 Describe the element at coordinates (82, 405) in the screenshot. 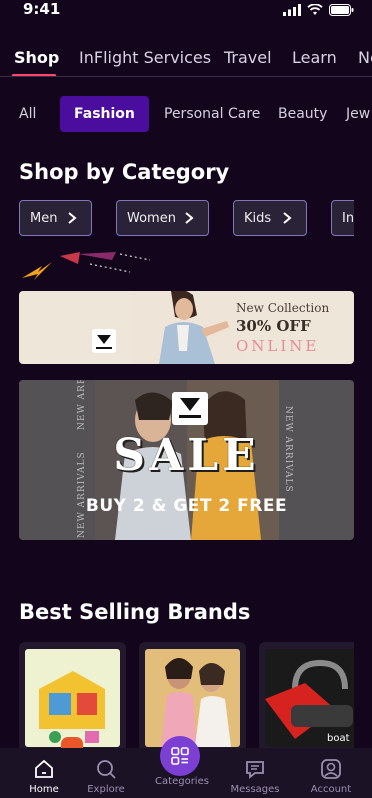

I see `side-text-left-top: NEW ARRIVALS` at that location.